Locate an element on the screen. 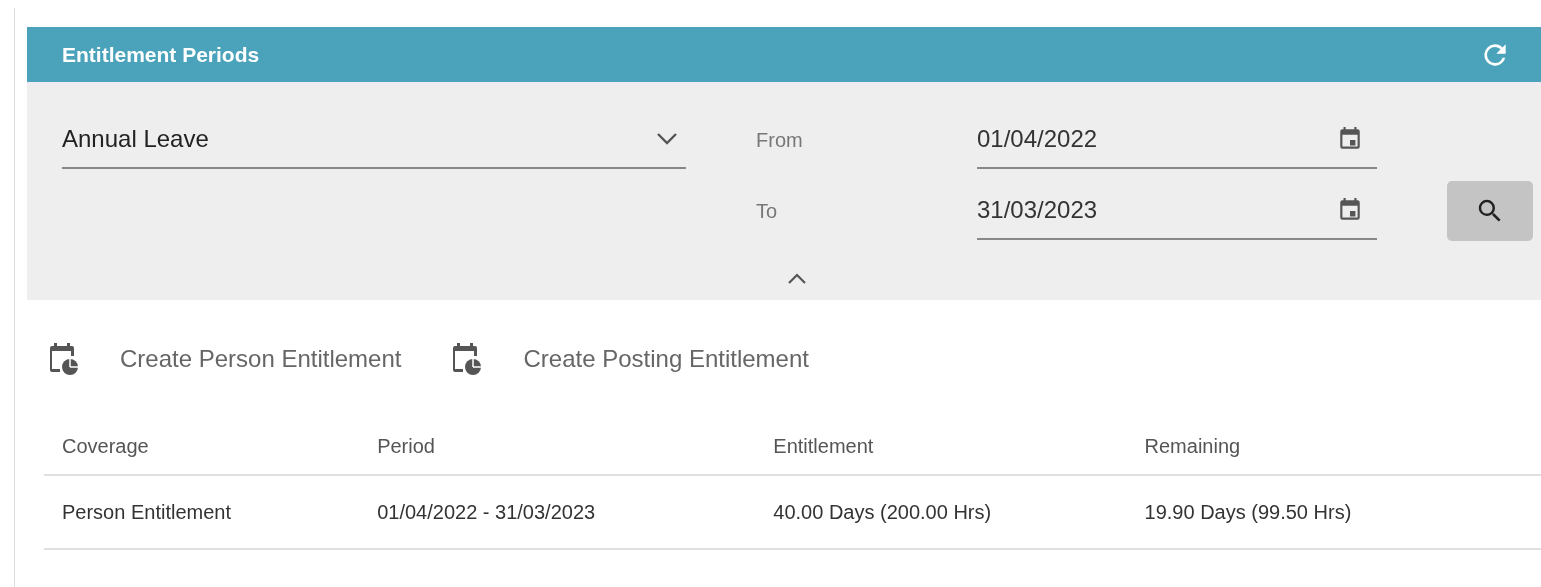 The height and width of the screenshot is (587, 1541). column-header: Coverage is located at coordinates (202, 455).